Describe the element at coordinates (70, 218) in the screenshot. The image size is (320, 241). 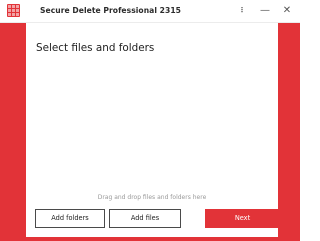
I see `add-folders-button: Add folders` at that location.